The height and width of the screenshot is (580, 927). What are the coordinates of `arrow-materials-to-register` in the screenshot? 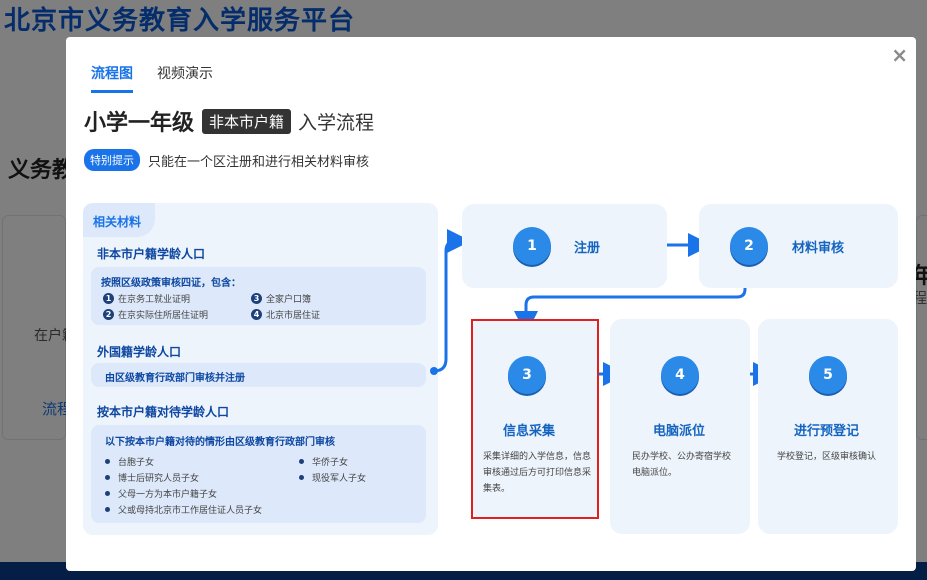 It's located at (452, 301).